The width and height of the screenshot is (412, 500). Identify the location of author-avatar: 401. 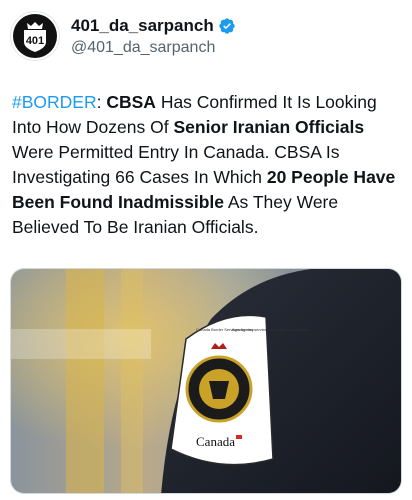
(35, 36).